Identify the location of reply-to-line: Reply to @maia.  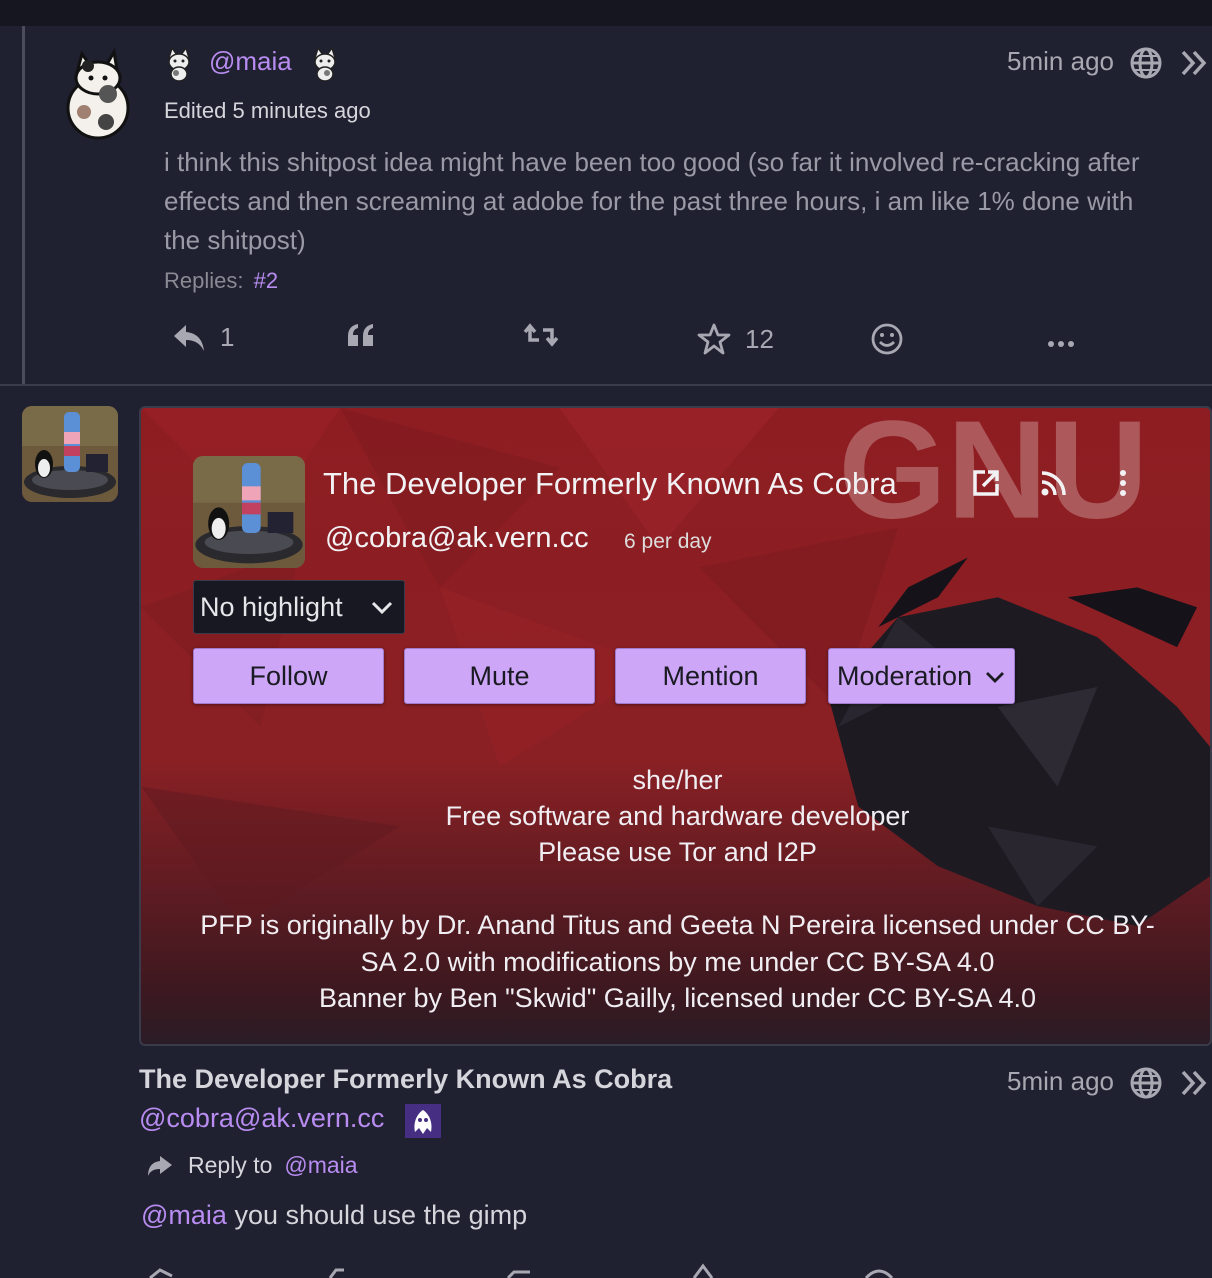
(252, 1165).